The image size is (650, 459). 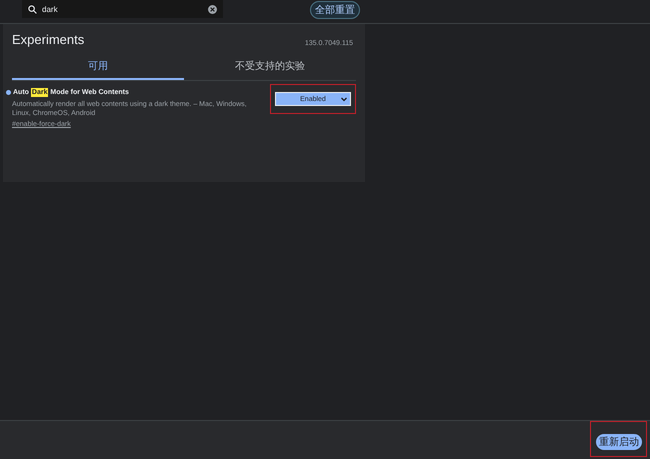 What do you see at coordinates (8, 92) in the screenshot?
I see `experiment-dot-icon` at bounding box center [8, 92].